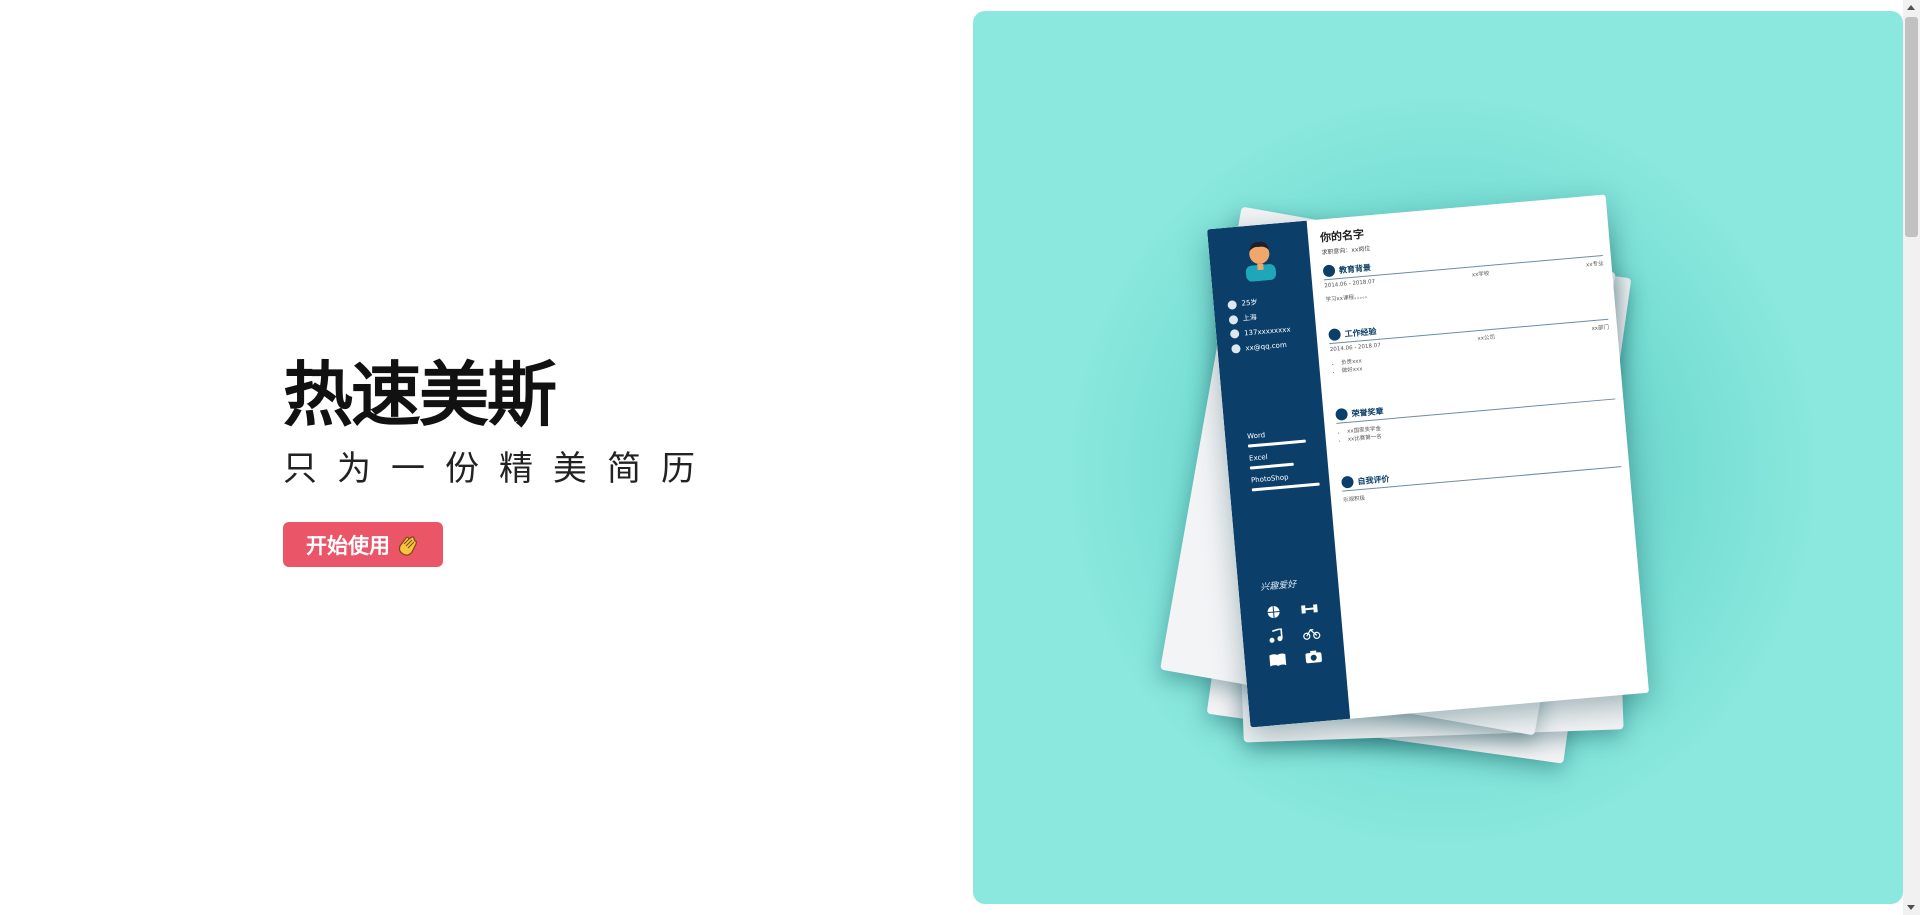 This screenshot has width=1920, height=915. Describe the element at coordinates (1346, 251) in the screenshot. I see `resume-intent: 求职意向：xx岗位` at that location.